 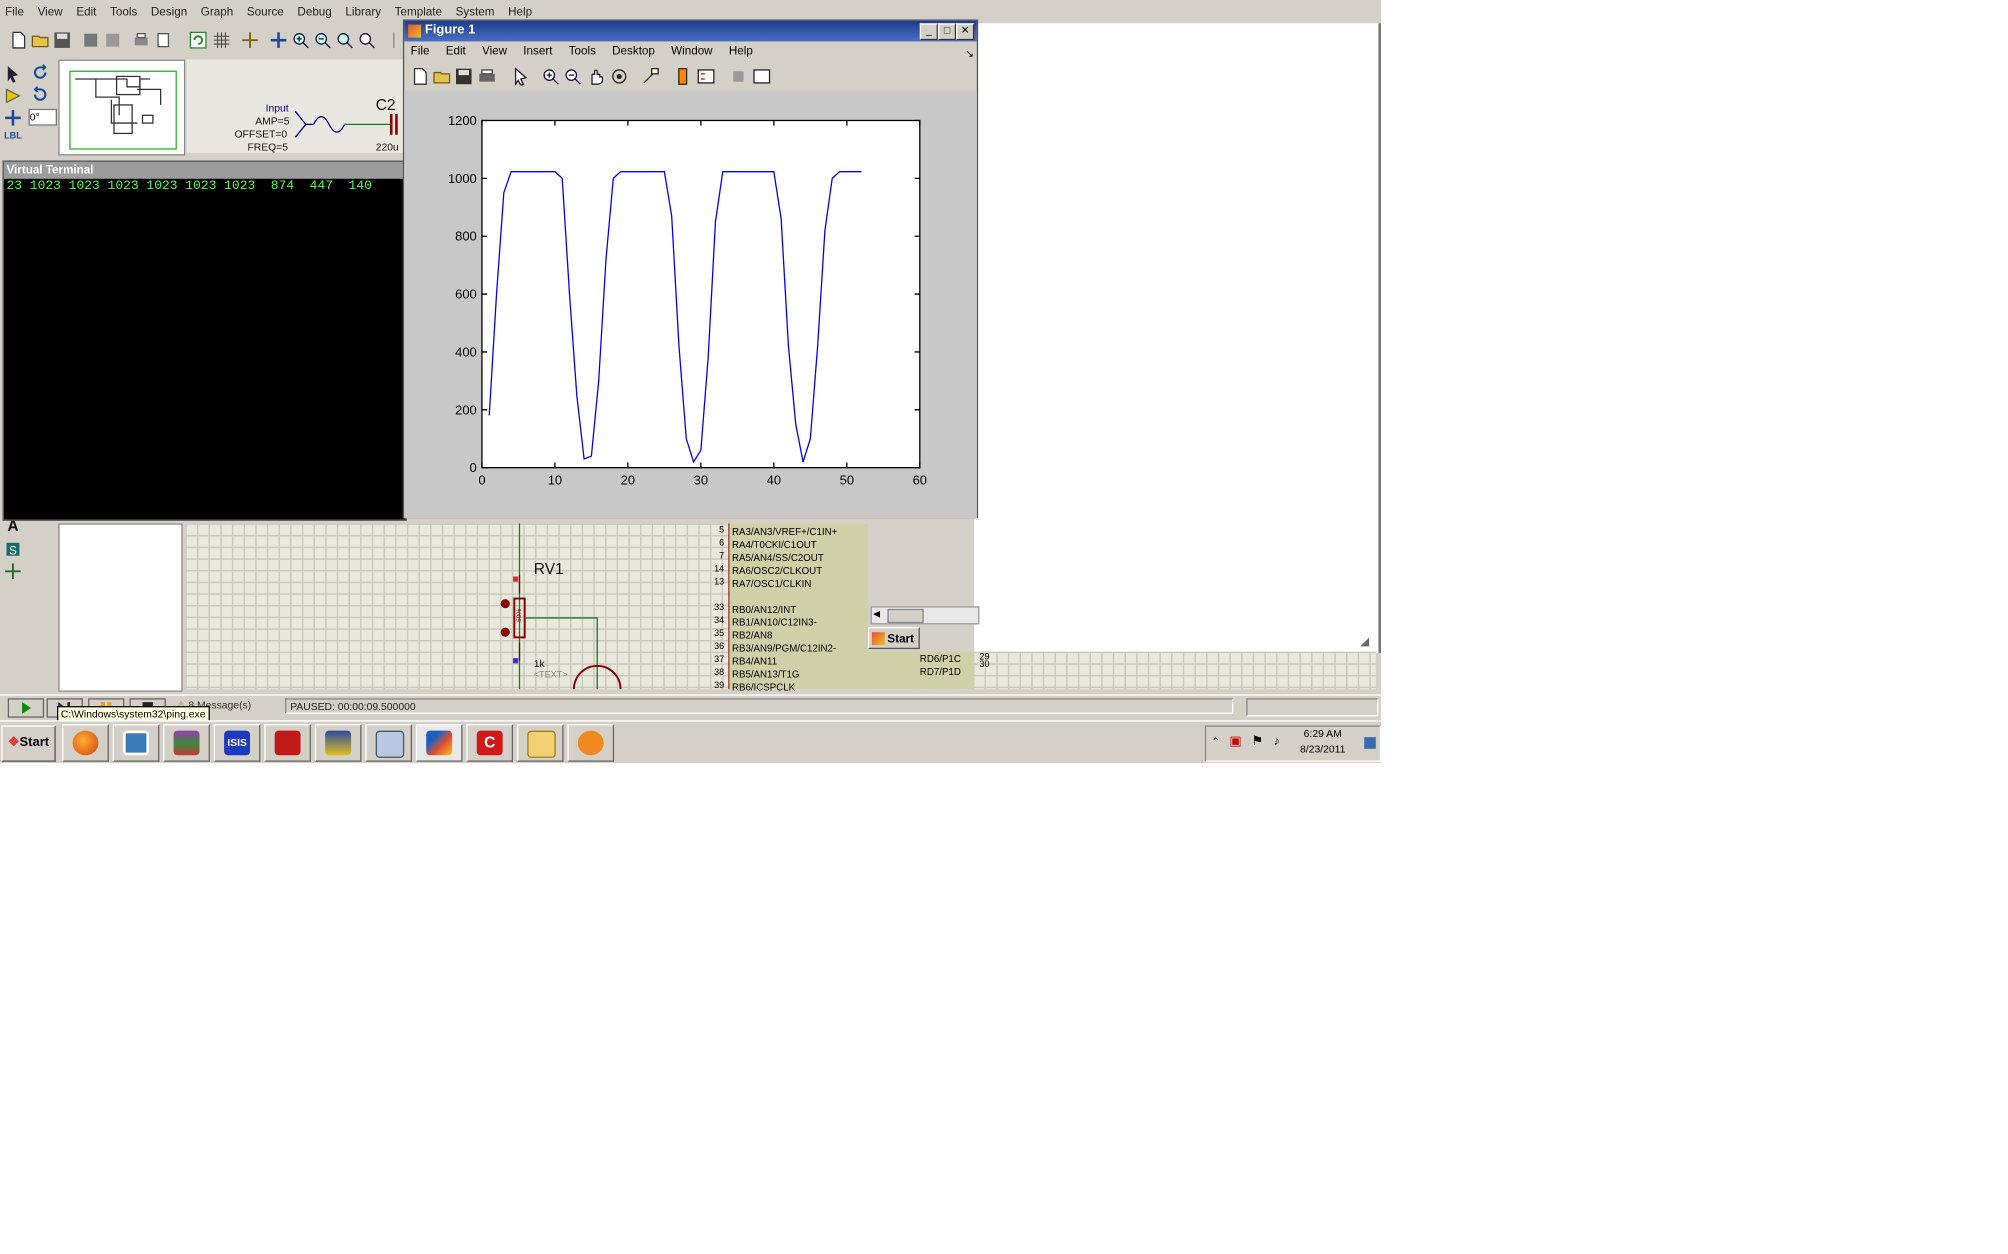 I want to click on pan-hand-icon, so click(x=596, y=76).